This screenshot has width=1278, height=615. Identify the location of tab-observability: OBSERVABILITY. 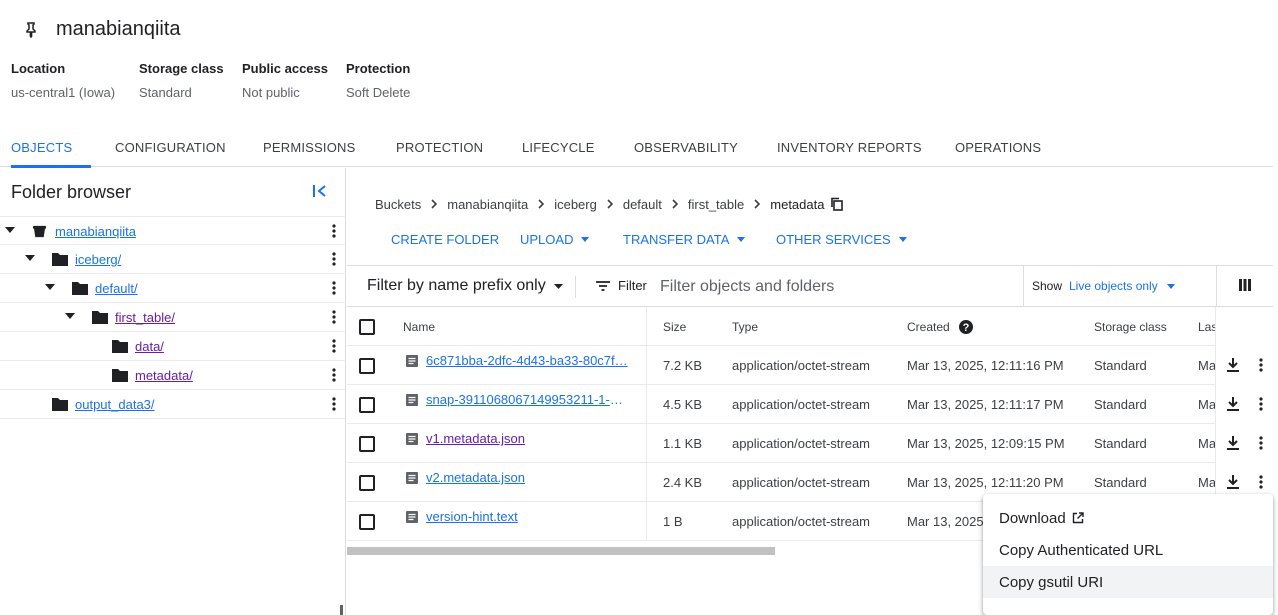
(686, 150).